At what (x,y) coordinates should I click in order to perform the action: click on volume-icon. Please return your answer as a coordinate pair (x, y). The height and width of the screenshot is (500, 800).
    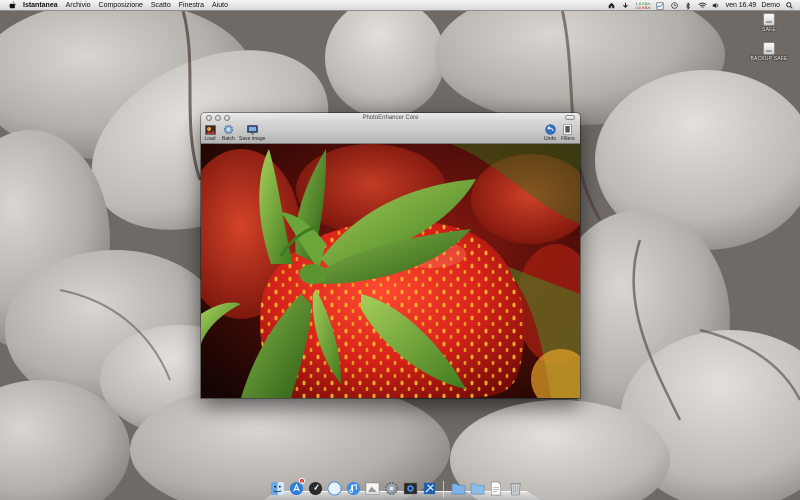
    Looking at the image, I should click on (716, 5).